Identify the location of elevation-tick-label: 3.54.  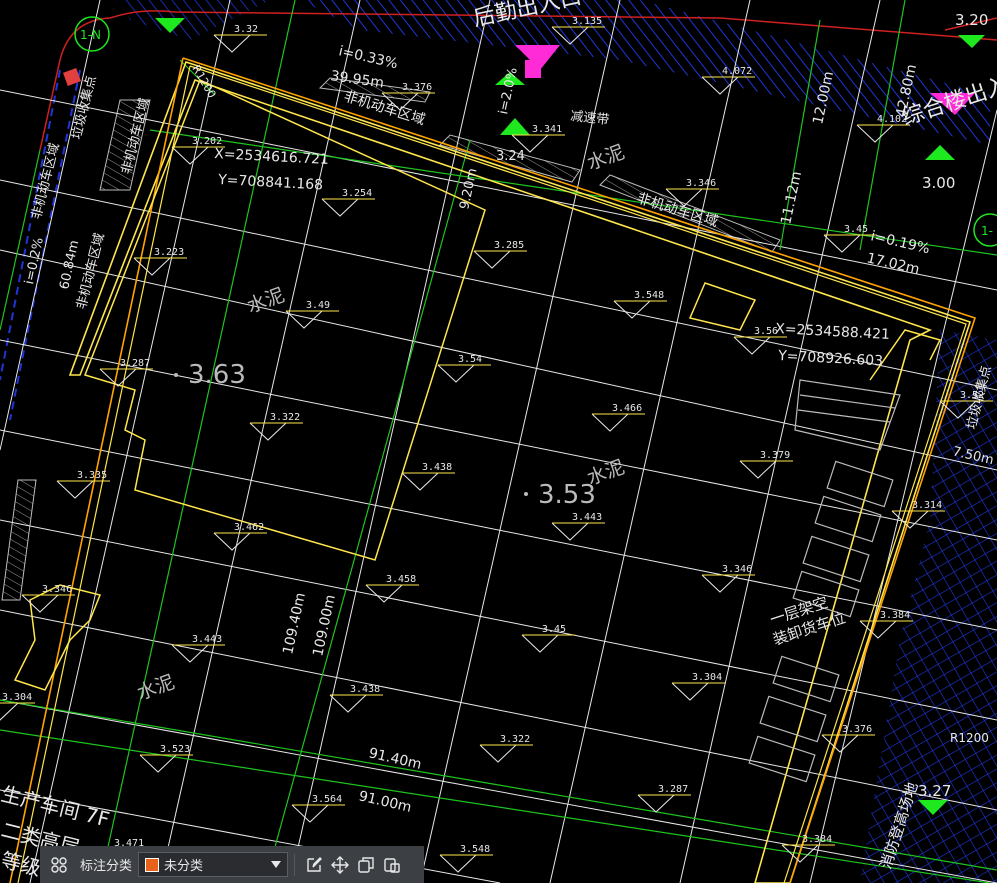
(470, 359).